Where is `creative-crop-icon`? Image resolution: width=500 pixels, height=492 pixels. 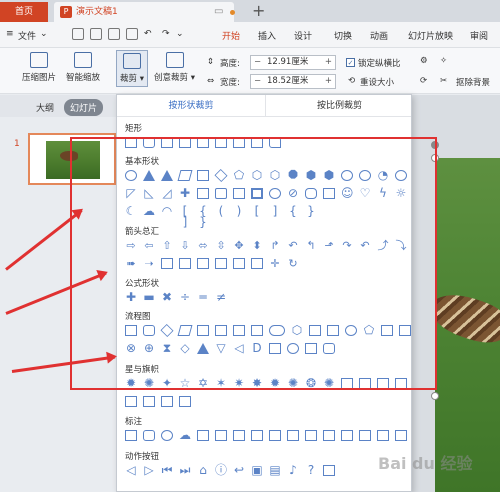
creative-crop-icon is located at coordinates (174, 60).